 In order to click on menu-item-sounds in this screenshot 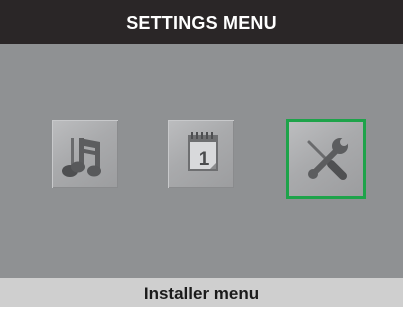, I will do `click(85, 154)`.